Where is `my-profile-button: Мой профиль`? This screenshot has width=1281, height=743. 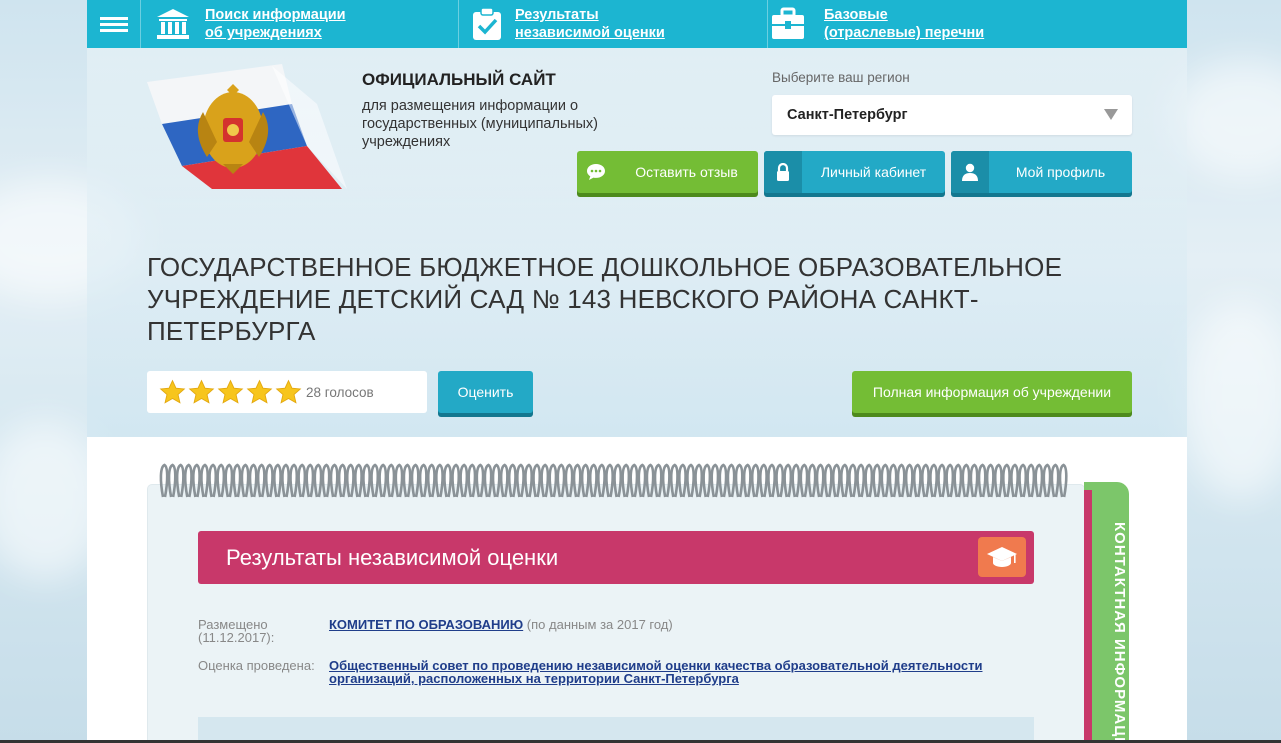
my-profile-button: Мой профиль is located at coordinates (1041, 172).